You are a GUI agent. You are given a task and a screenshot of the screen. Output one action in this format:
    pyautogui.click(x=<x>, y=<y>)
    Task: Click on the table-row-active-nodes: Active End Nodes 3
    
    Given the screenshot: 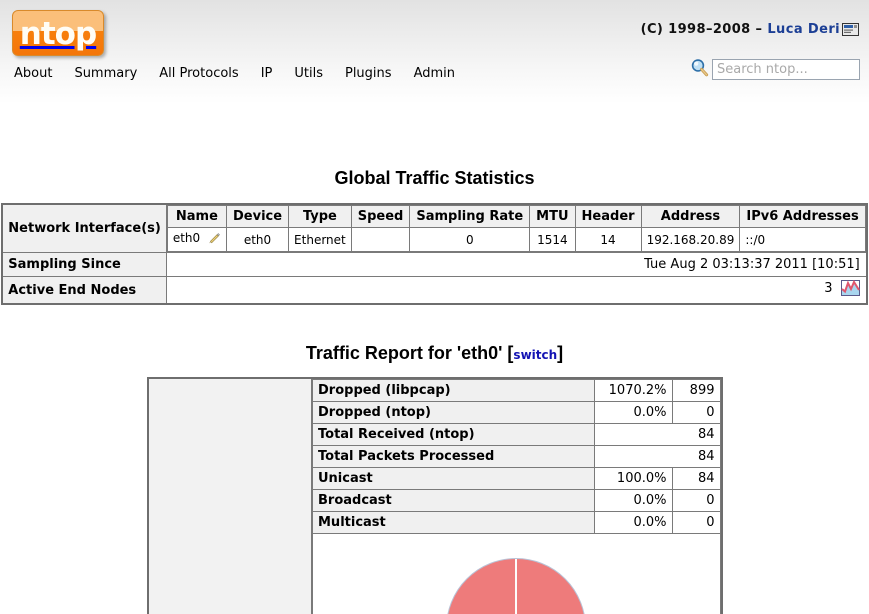 What is the action you would take?
    pyautogui.click(x=434, y=290)
    